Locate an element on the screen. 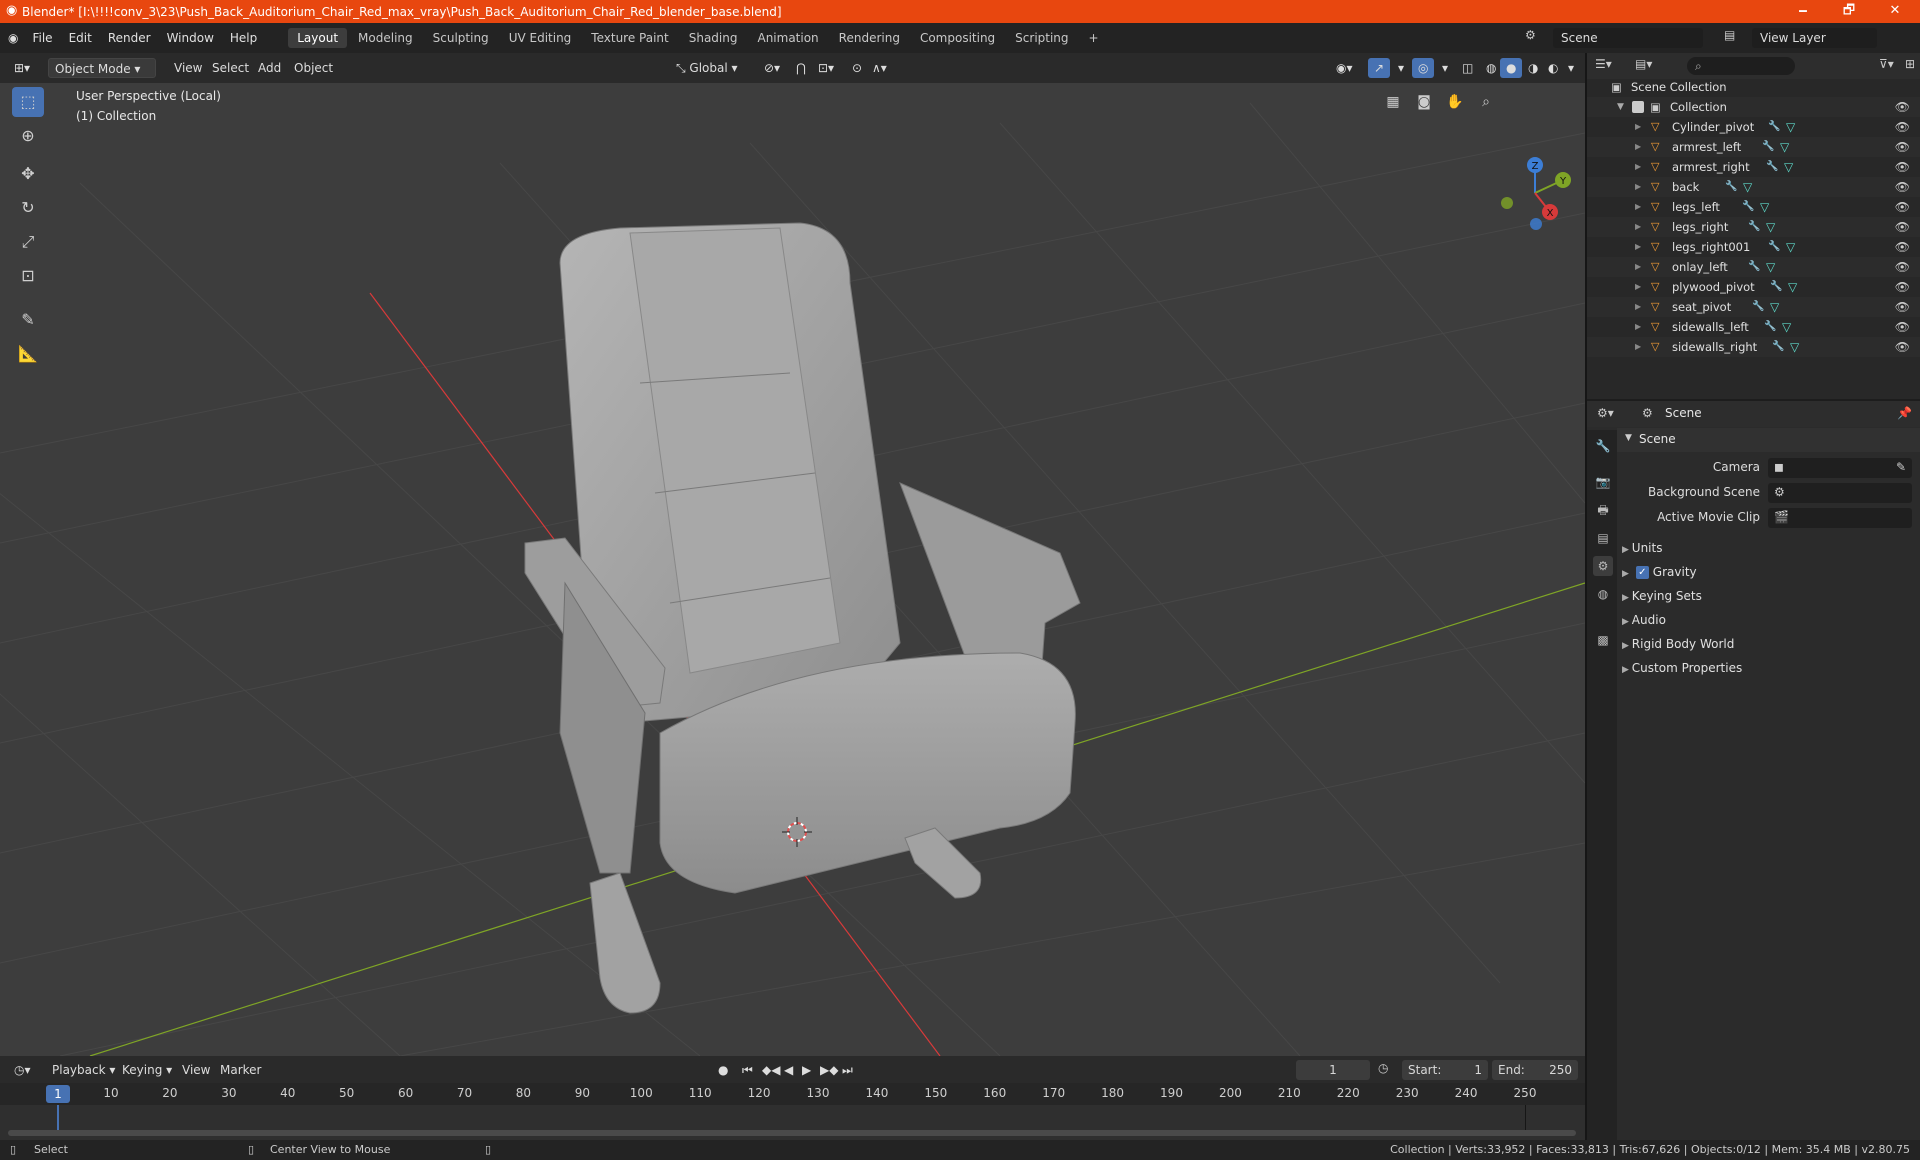 The width and height of the screenshot is (1920, 1160). keying-sets-section: ▶ Keying Sets is located at coordinates (1662, 596).